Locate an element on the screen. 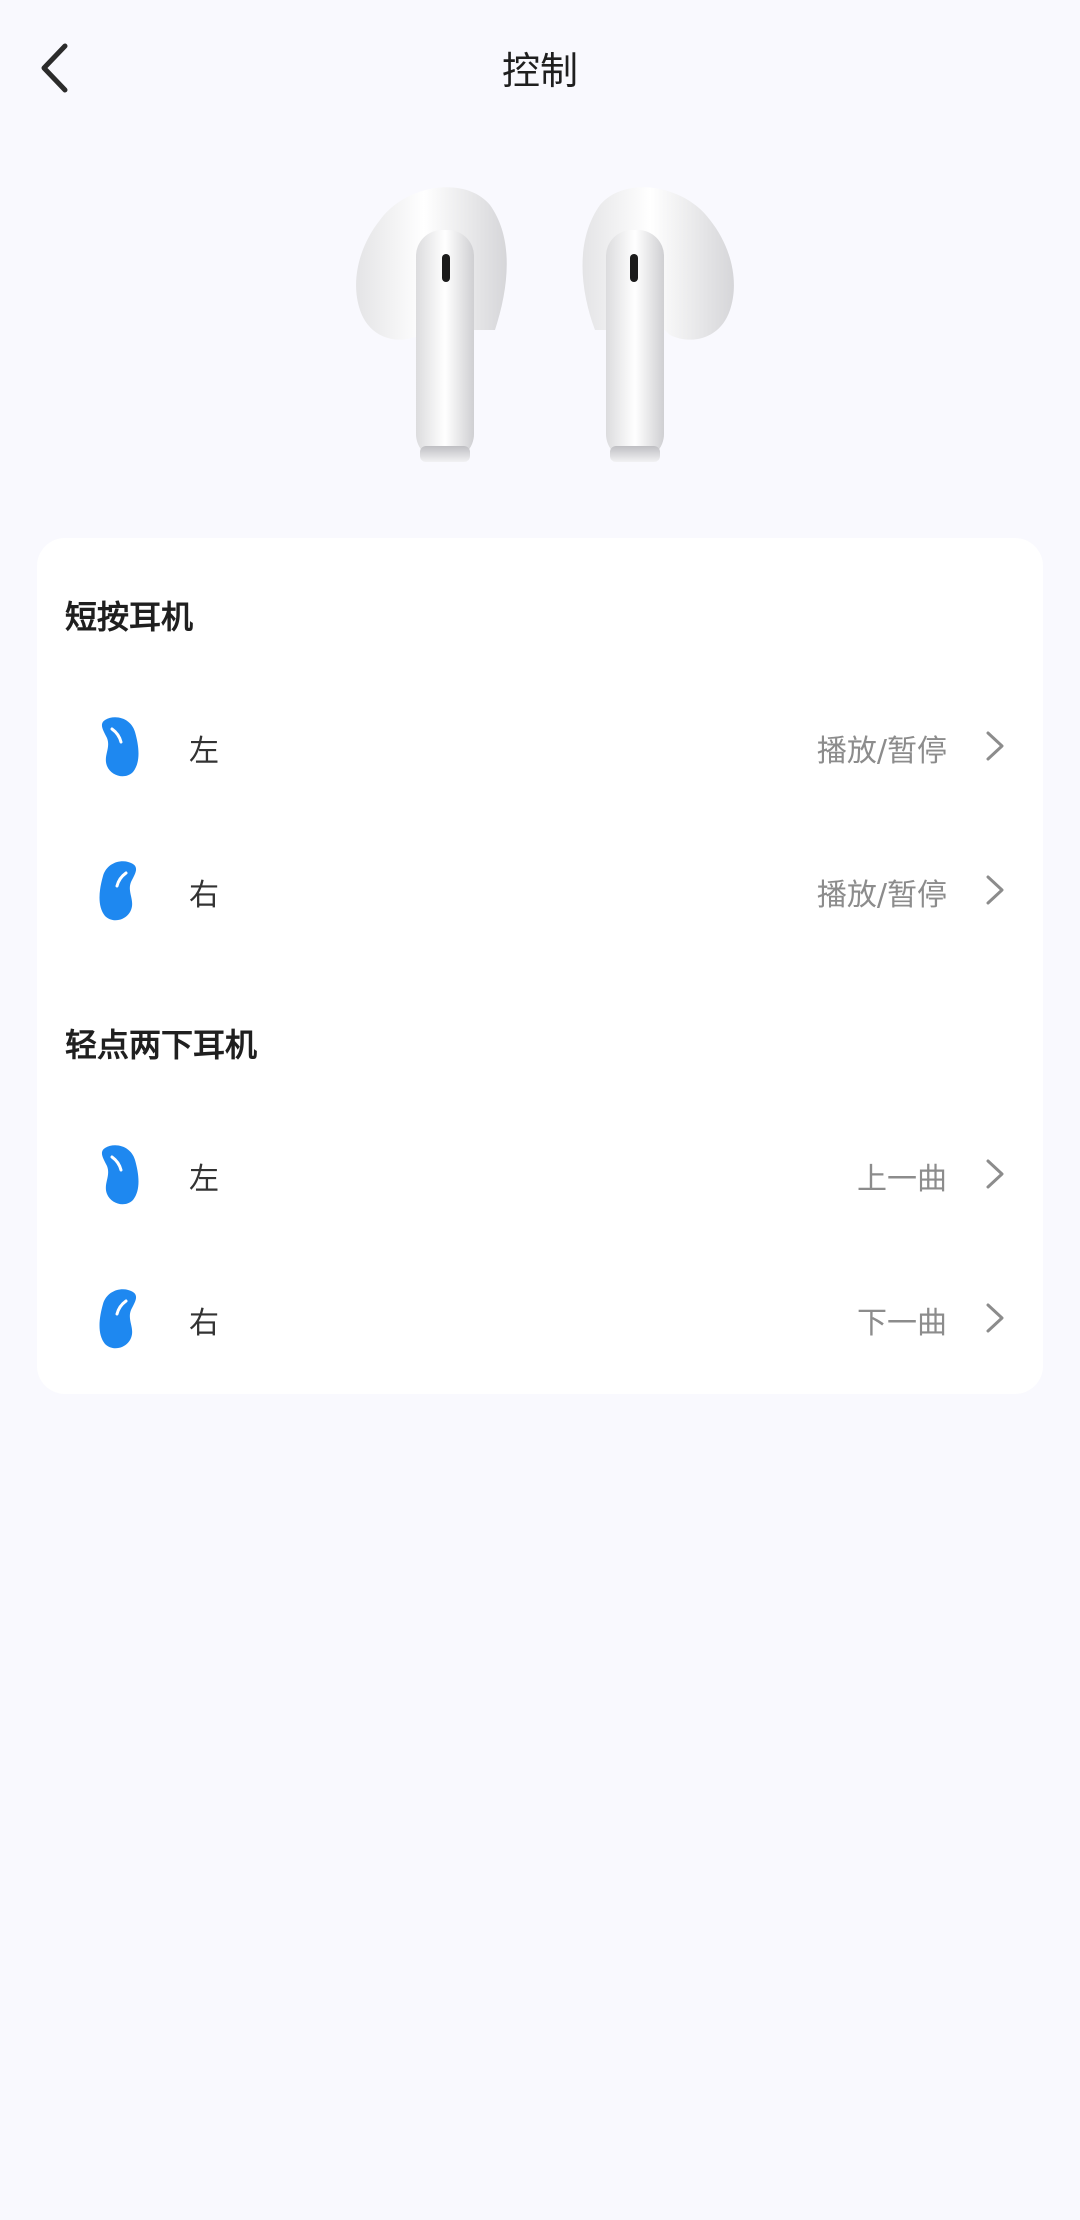 This screenshot has height=2220, width=1080. section-title-double-tap: 轻点两下耳机 is located at coordinates (161, 1045).